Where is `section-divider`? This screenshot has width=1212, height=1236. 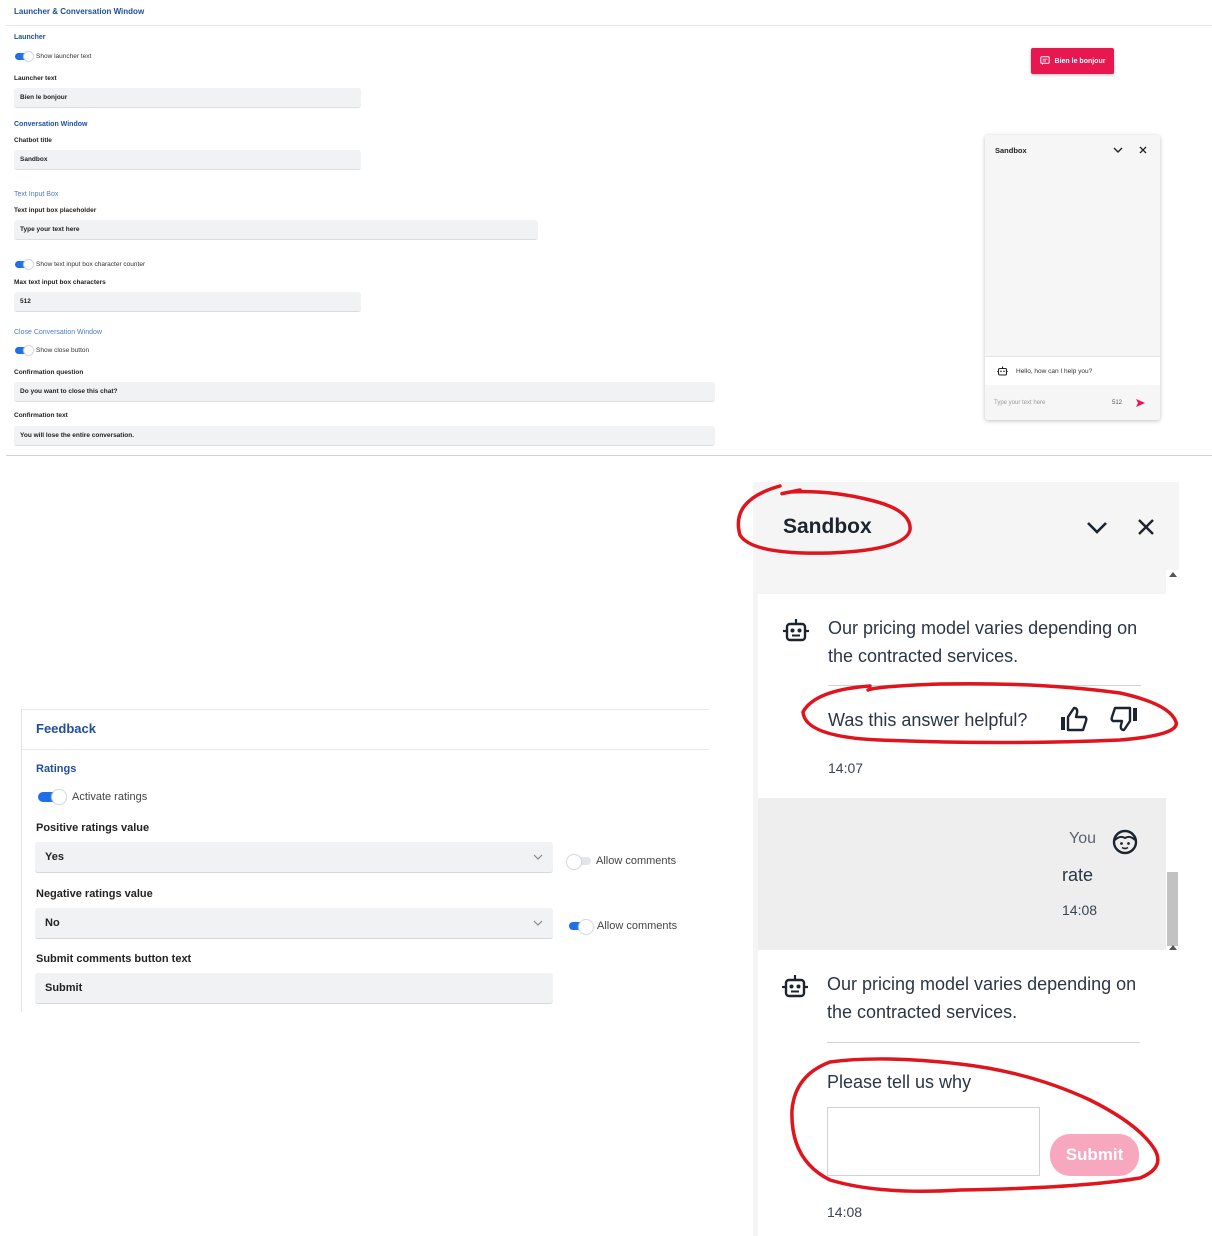 section-divider is located at coordinates (609, 455).